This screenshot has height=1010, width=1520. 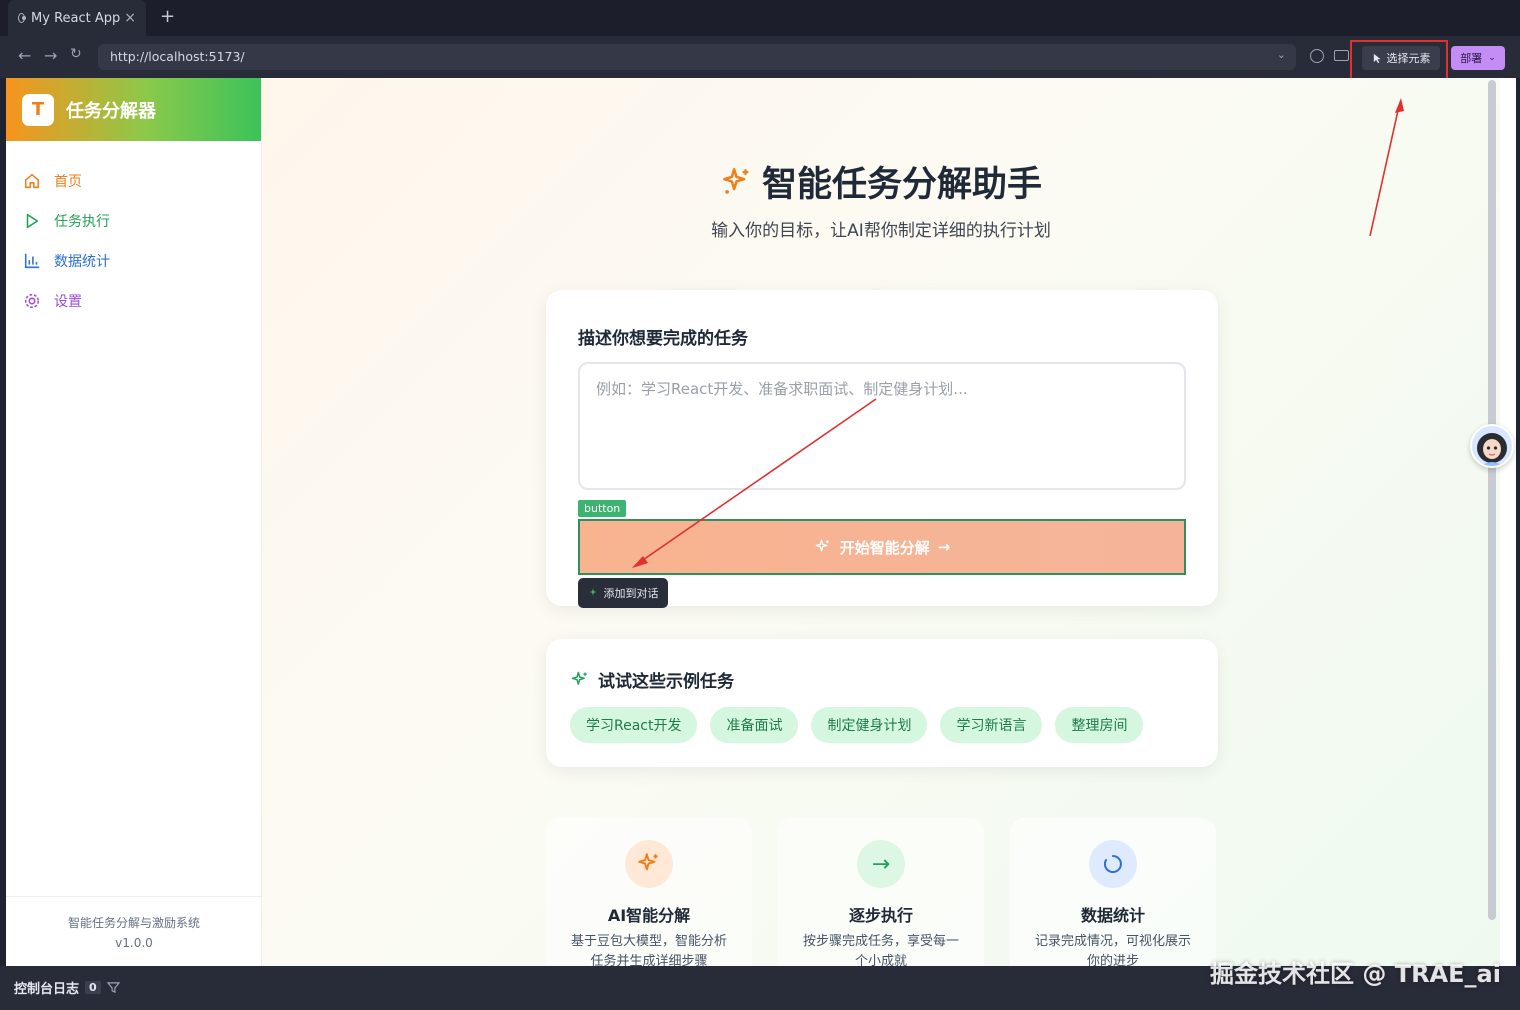 What do you see at coordinates (133, 221) in the screenshot?
I see `sidebar-item-exec: 任务执行` at bounding box center [133, 221].